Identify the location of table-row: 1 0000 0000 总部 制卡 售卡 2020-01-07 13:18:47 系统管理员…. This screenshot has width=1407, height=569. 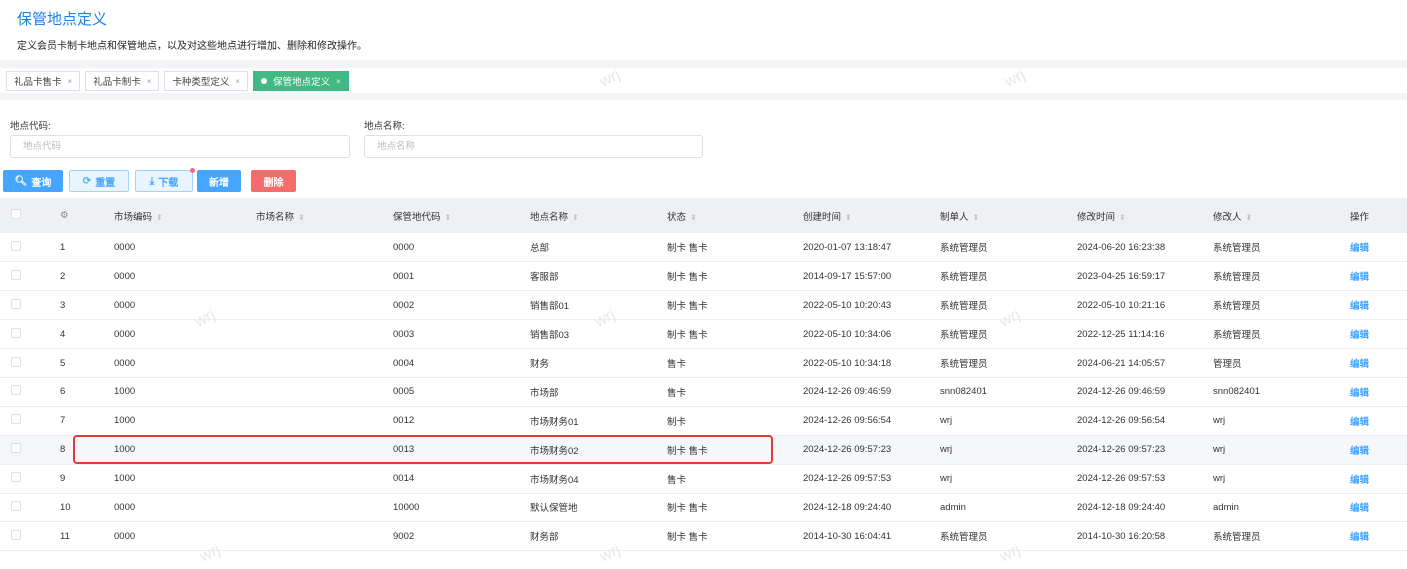
(703, 248).